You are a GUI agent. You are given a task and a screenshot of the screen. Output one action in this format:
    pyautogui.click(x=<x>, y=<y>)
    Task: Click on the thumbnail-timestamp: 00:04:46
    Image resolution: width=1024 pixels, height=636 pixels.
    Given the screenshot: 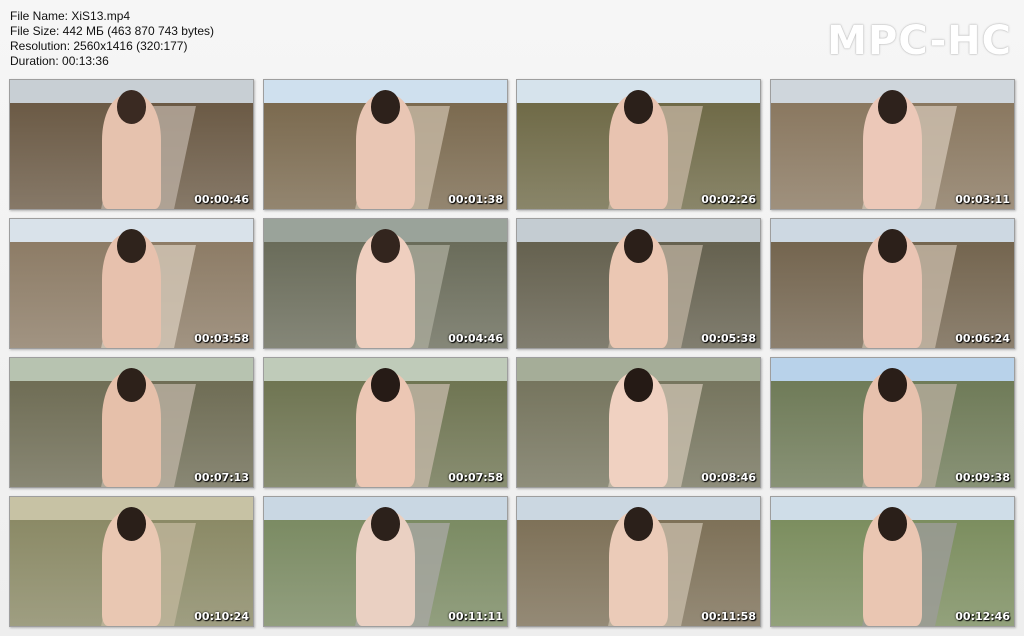 What is the action you would take?
    pyautogui.click(x=475, y=338)
    